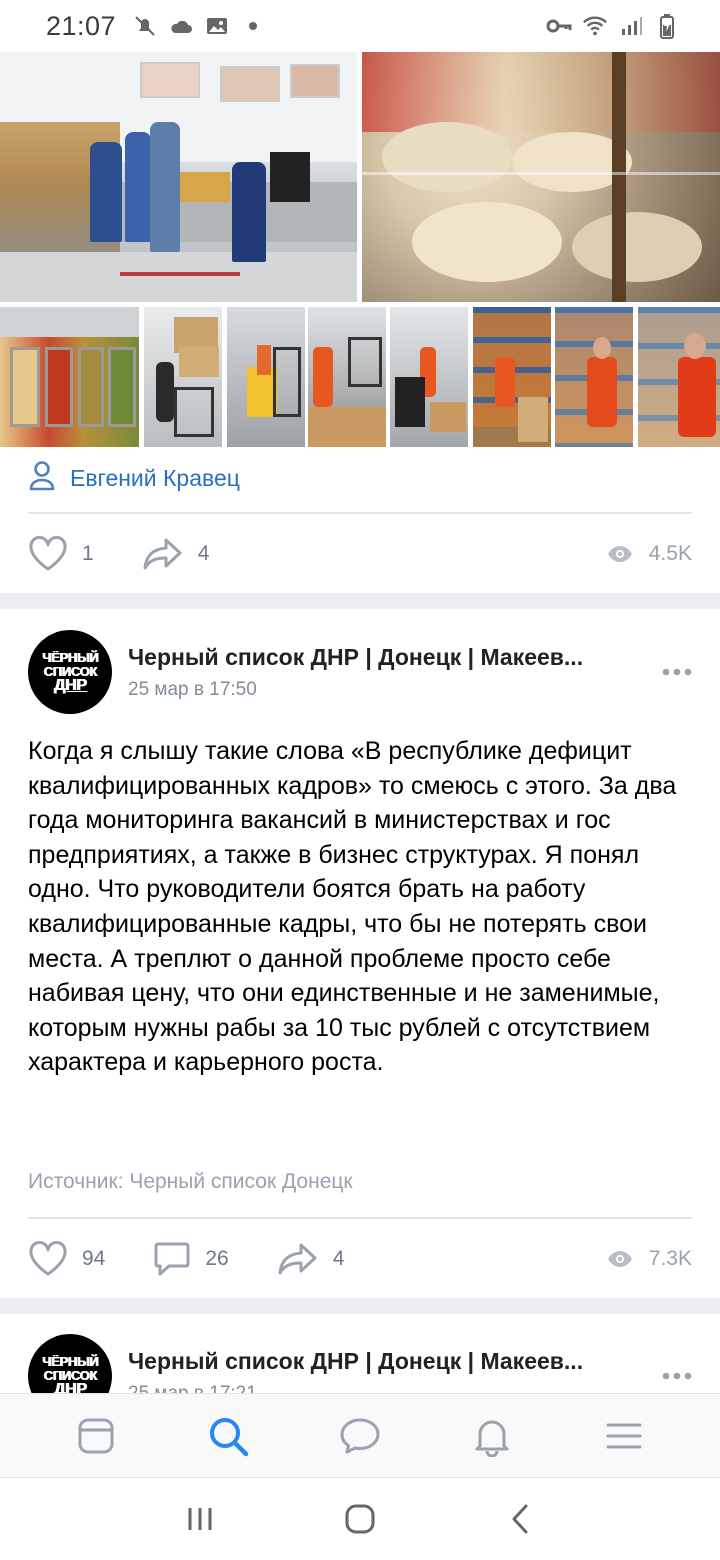 This screenshot has height=1560, width=720. I want to click on like-button: 1, so click(61, 554).